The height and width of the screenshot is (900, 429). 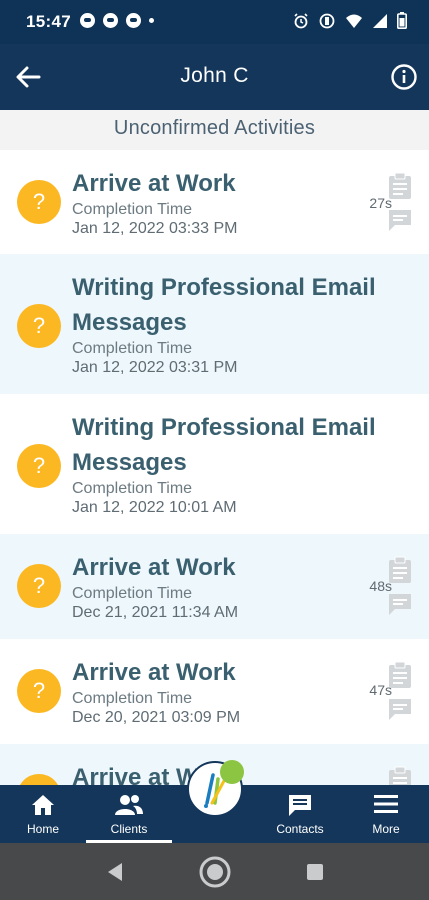 What do you see at coordinates (155, 612) in the screenshot?
I see `activity-date: Dec 21, 2021 11:34 AM` at bounding box center [155, 612].